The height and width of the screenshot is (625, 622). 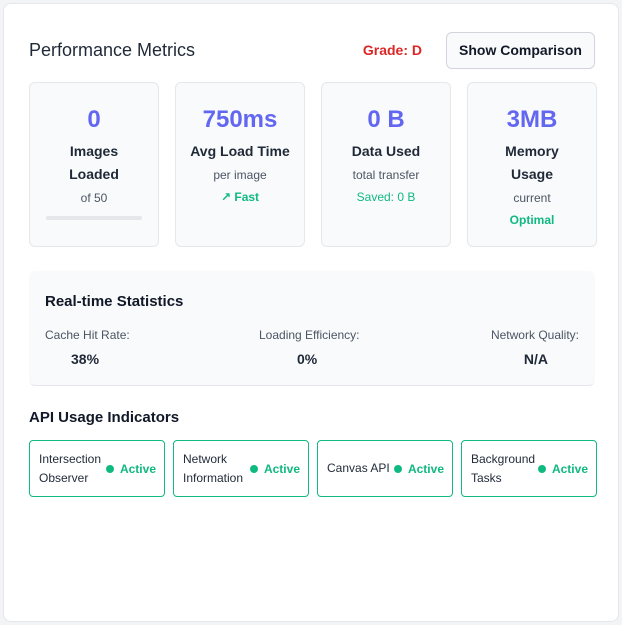 I want to click on cache-hit-rate-label: Cache Hit Rate:, so click(x=87, y=335).